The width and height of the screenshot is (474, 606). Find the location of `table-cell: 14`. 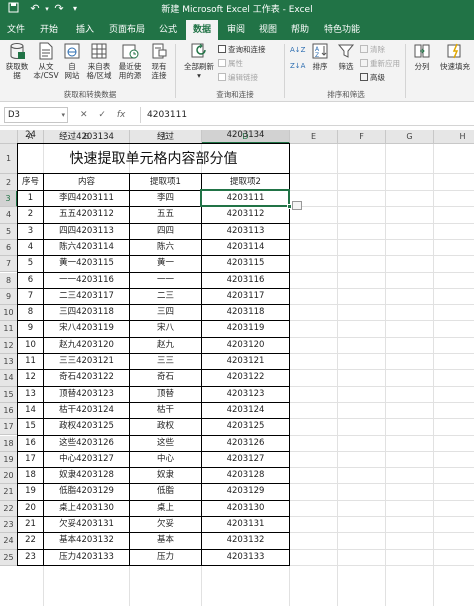

table-cell: 14 is located at coordinates (30, 410).